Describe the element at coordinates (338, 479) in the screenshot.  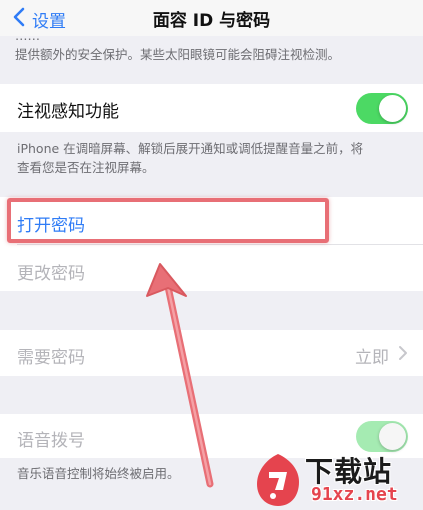
I see `site-watermark: 下载站 91xz.net` at that location.